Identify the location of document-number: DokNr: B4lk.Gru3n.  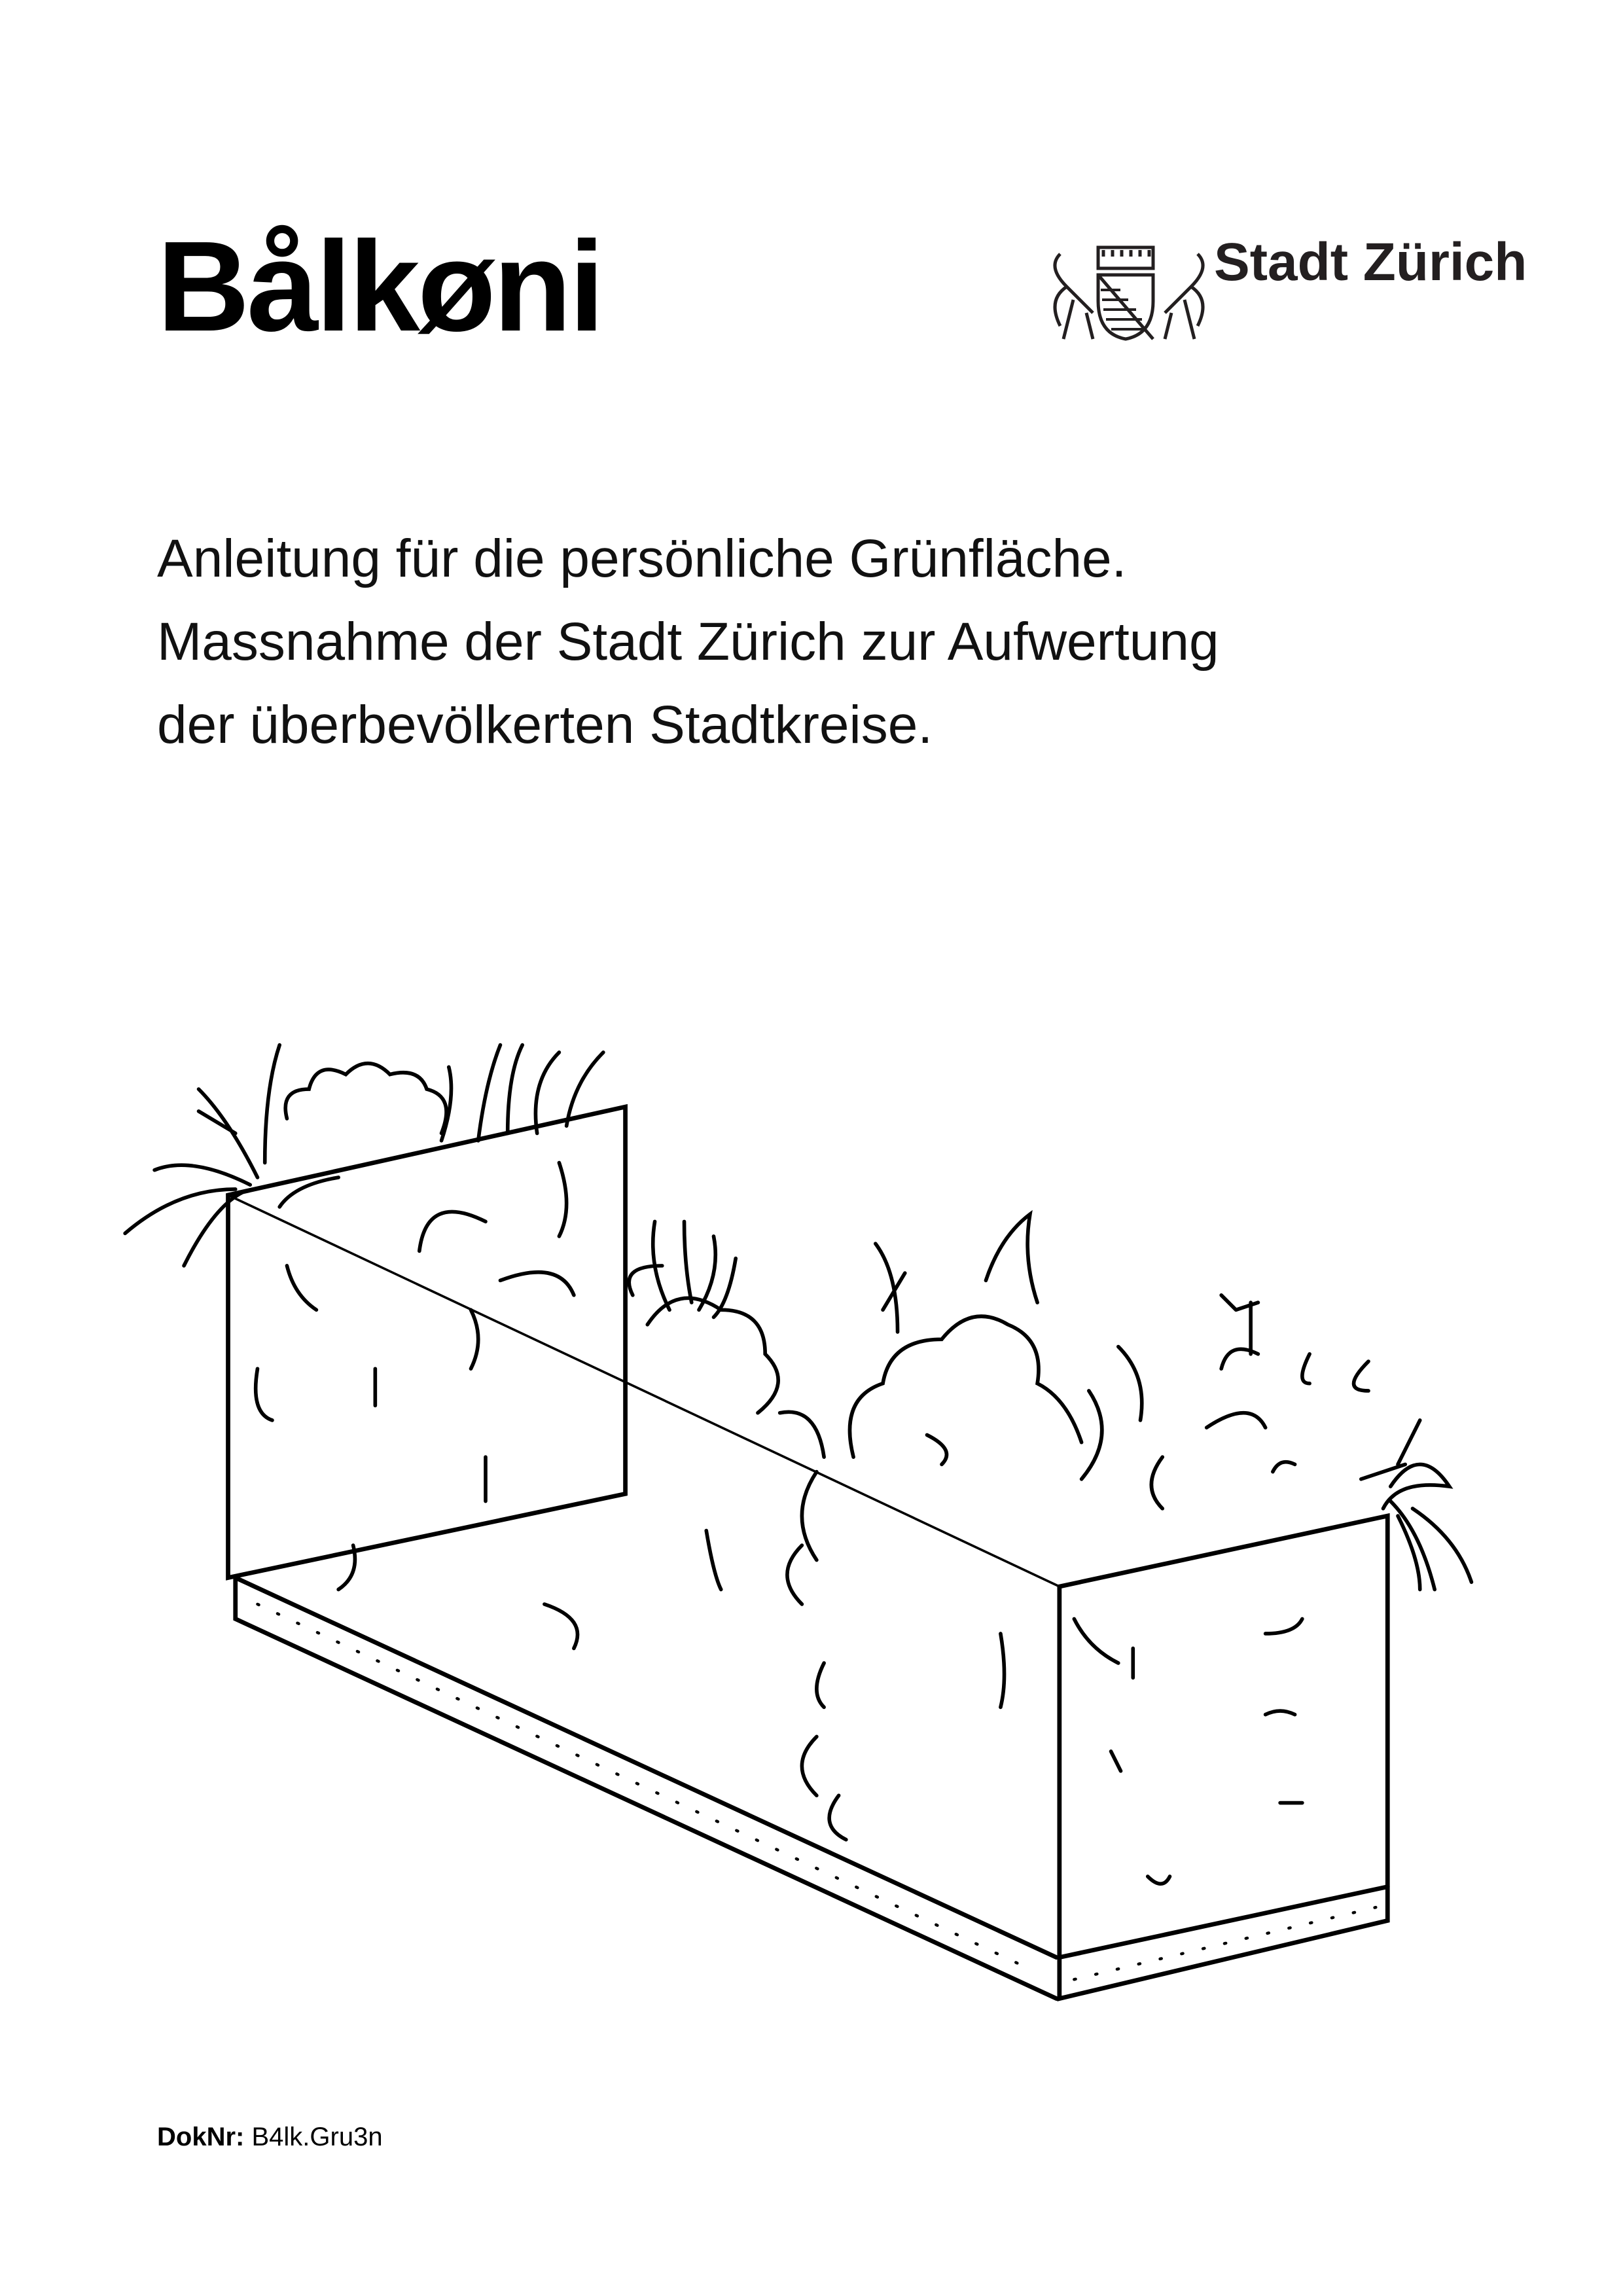
(270, 2137).